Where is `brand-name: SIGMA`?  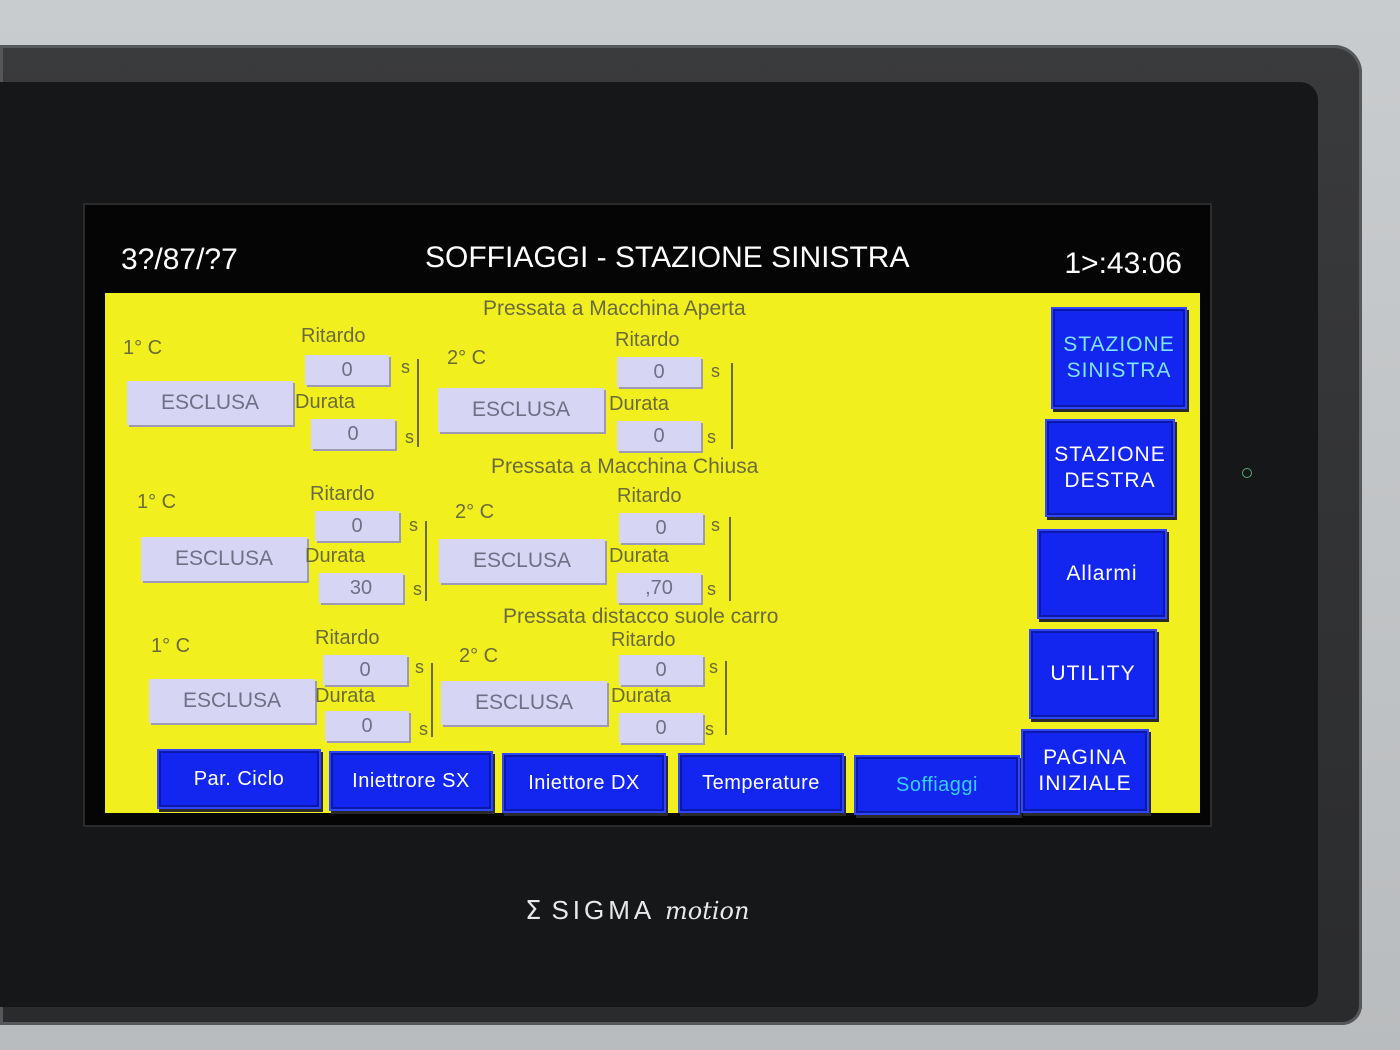
brand-name: SIGMA is located at coordinates (602, 910).